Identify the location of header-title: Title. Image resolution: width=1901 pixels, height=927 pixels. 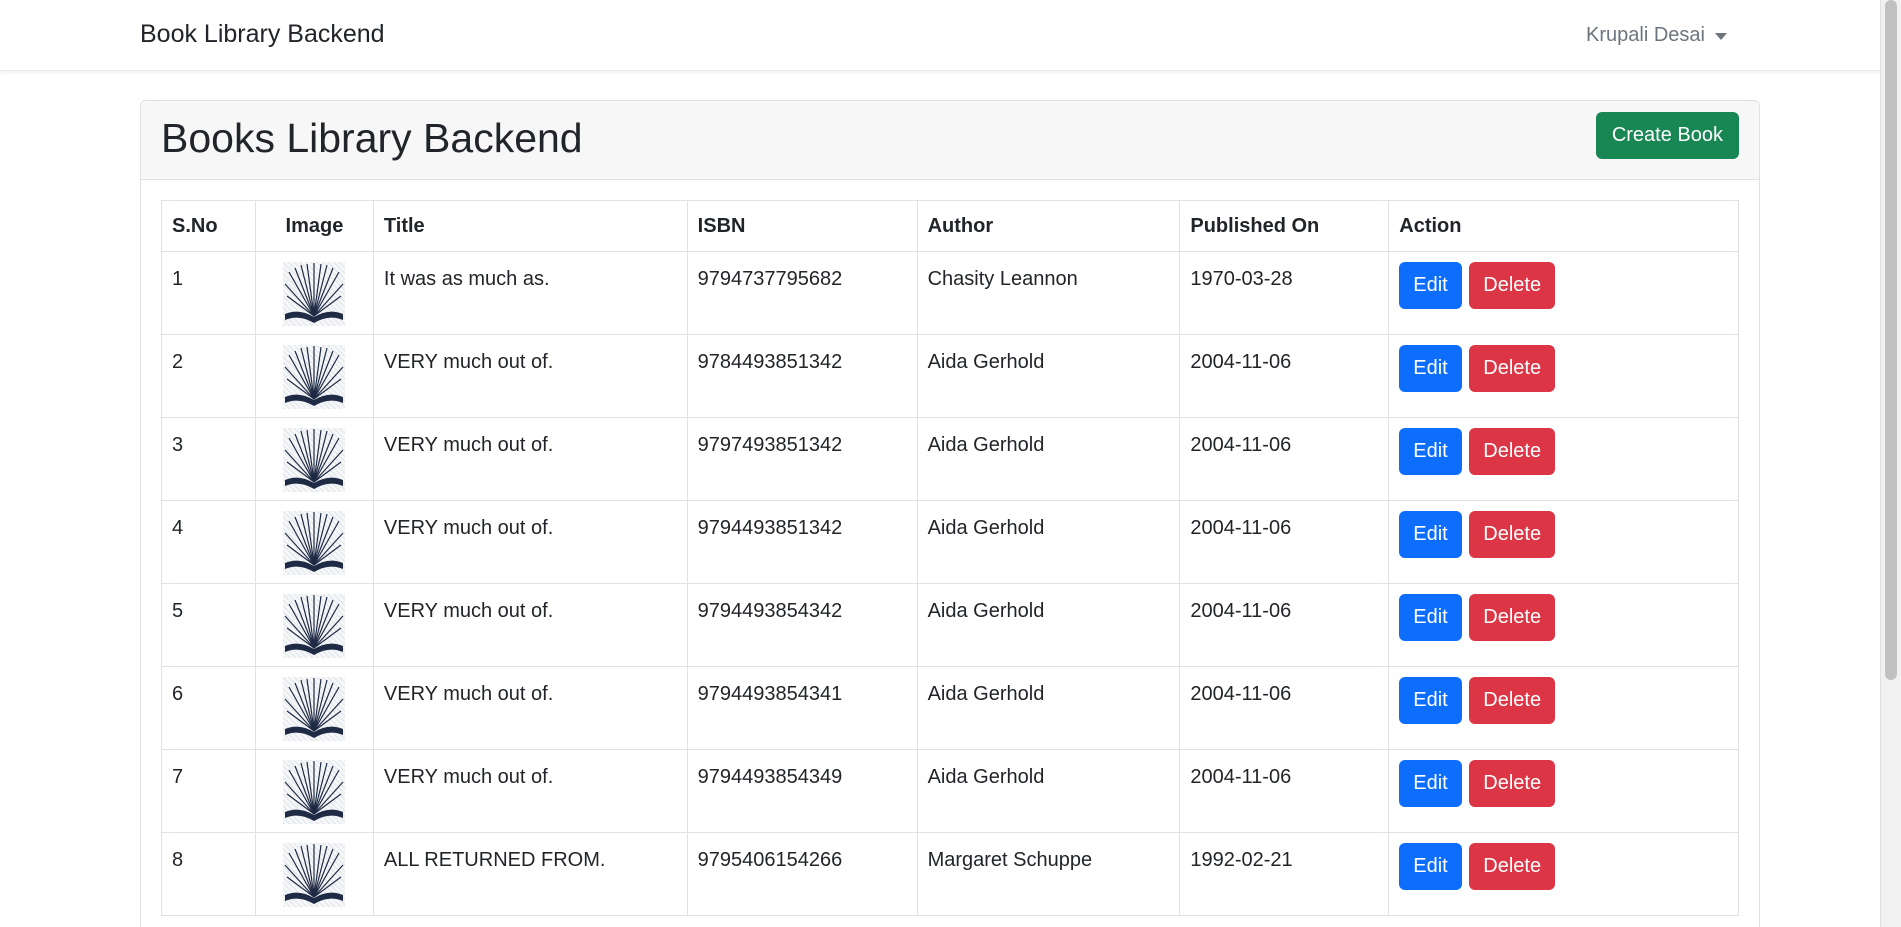
(530, 226).